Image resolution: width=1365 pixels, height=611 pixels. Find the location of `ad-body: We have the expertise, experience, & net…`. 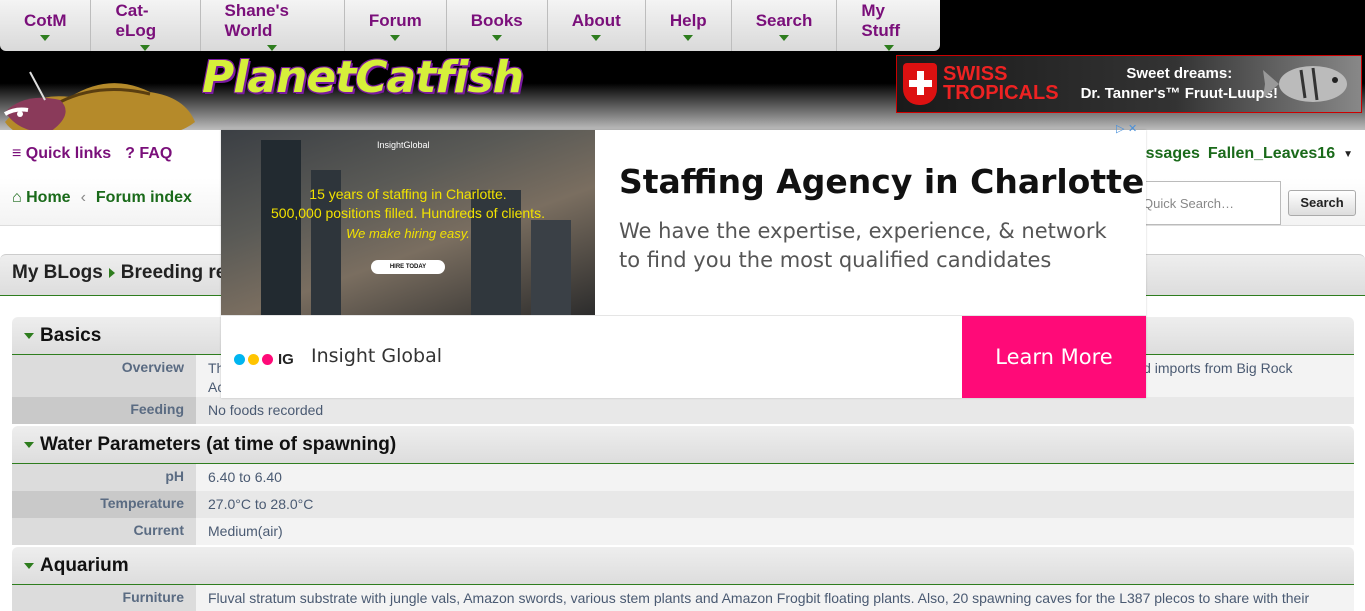

ad-body: We have the expertise, experience, & net… is located at coordinates (869, 246).